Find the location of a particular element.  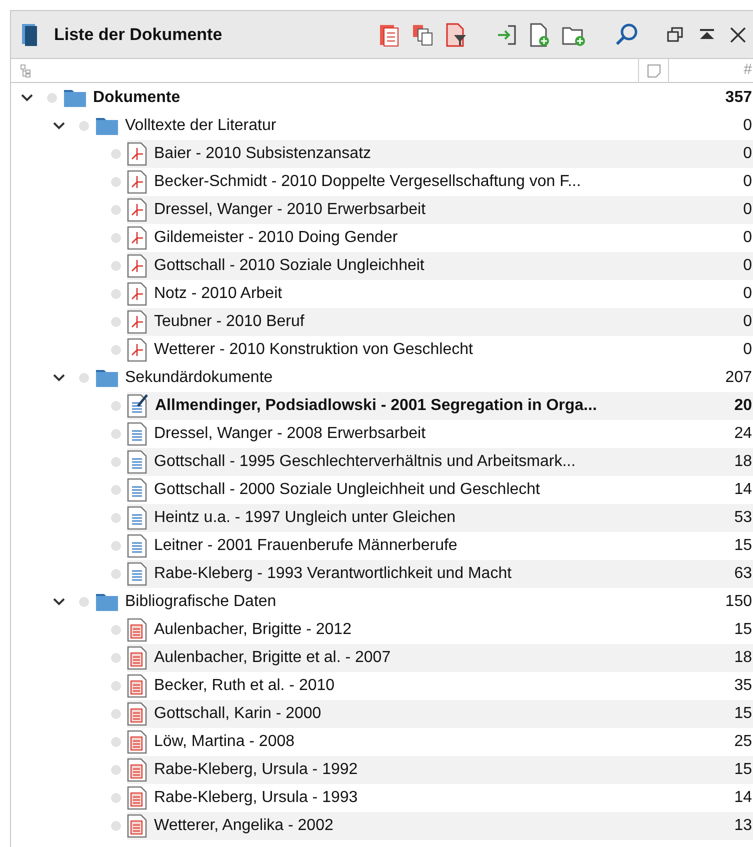

document-label: Löw, Martina - 2008 is located at coordinates (224, 742).